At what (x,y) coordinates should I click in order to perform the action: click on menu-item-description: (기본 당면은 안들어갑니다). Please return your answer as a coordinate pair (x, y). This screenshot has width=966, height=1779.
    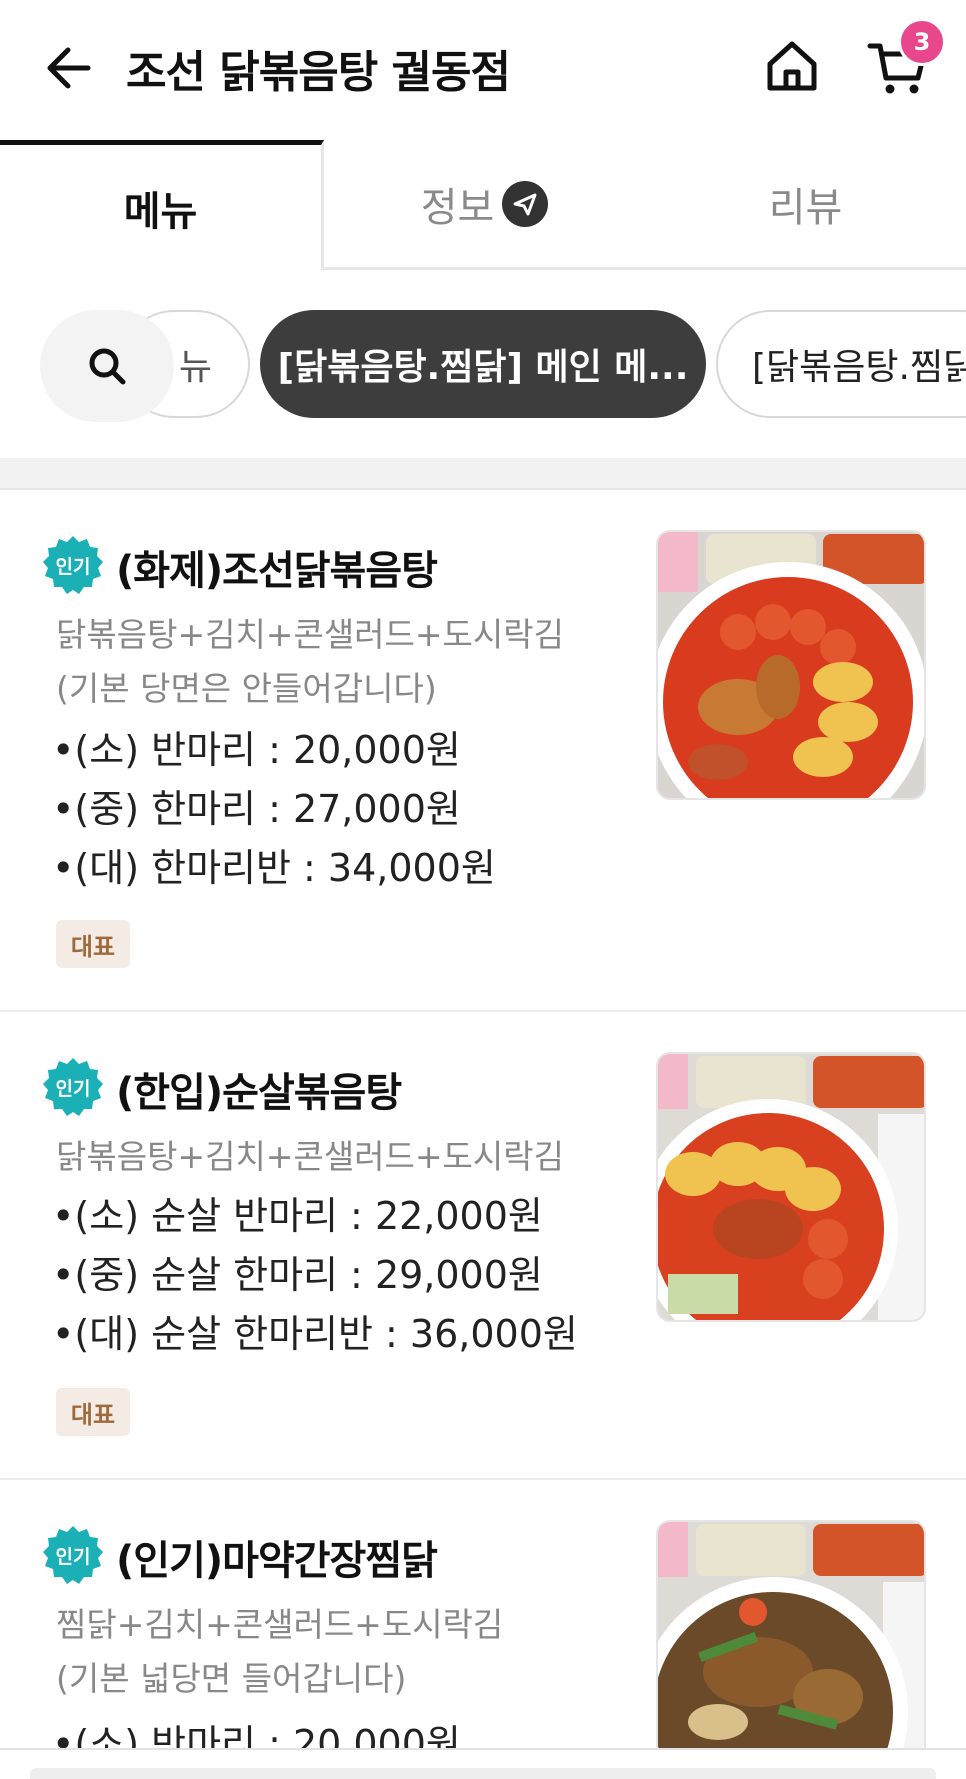
    Looking at the image, I should click on (246, 688).